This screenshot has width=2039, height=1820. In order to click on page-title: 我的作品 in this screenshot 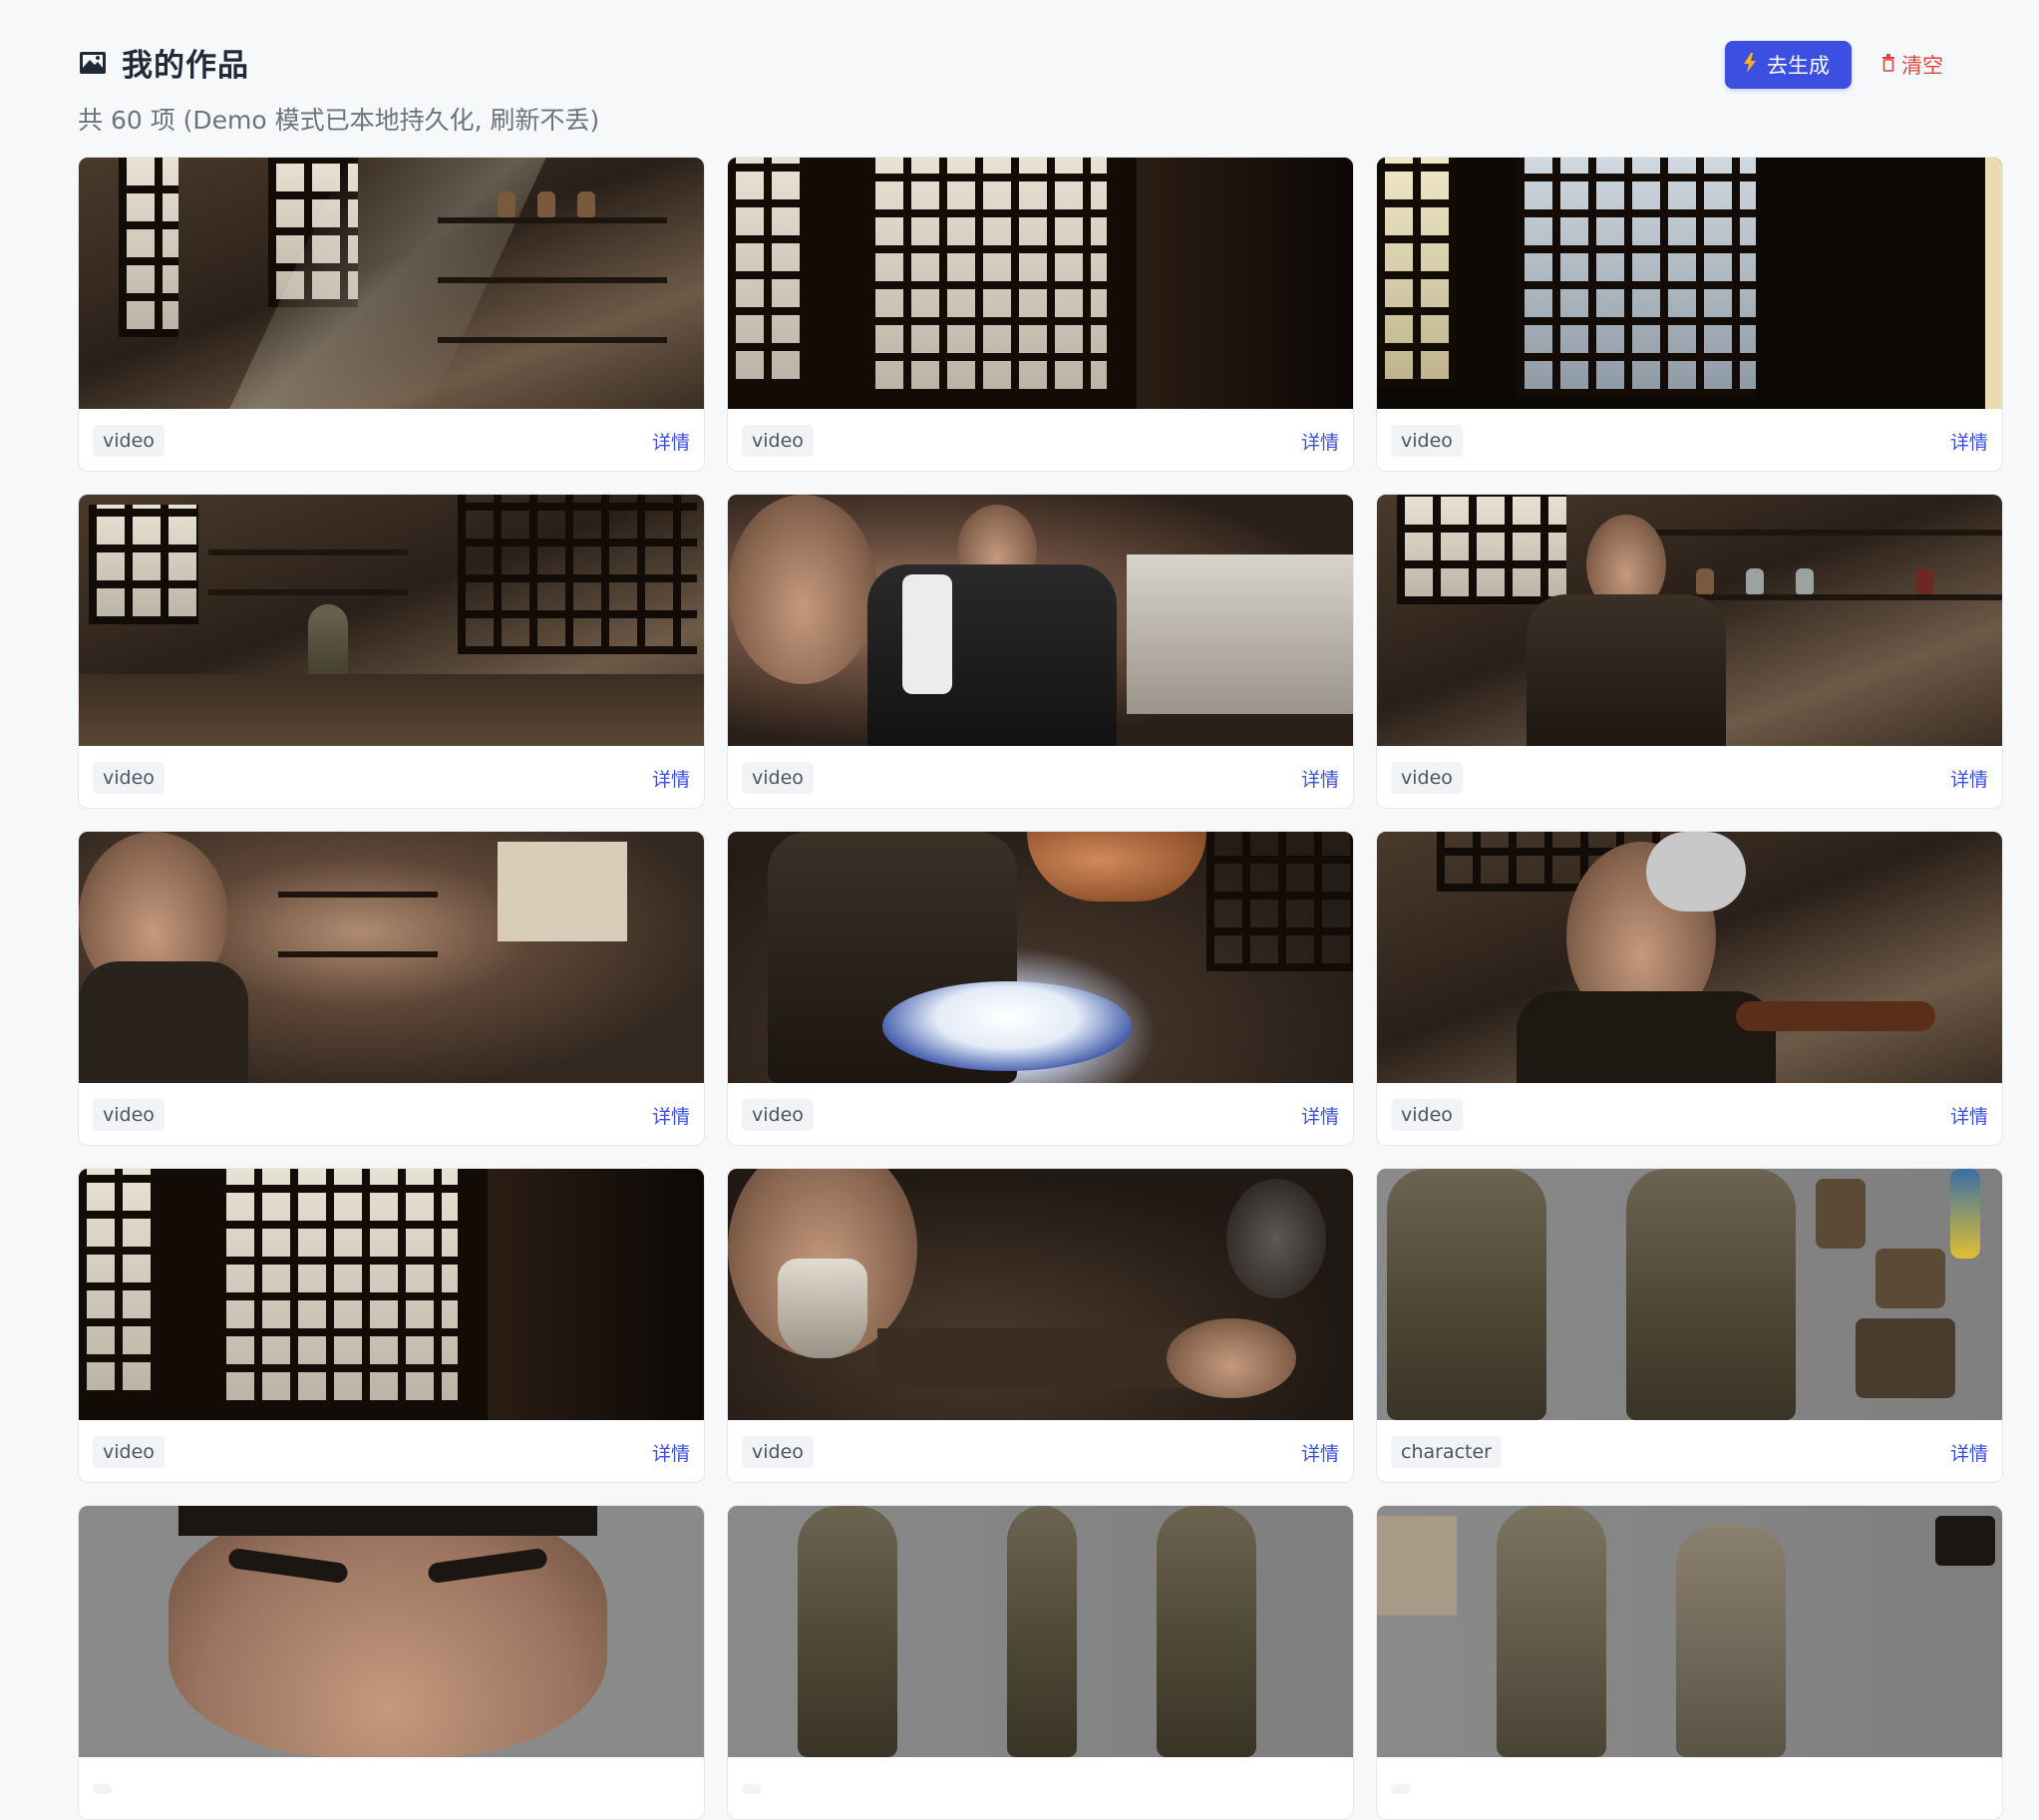, I will do `click(185, 66)`.